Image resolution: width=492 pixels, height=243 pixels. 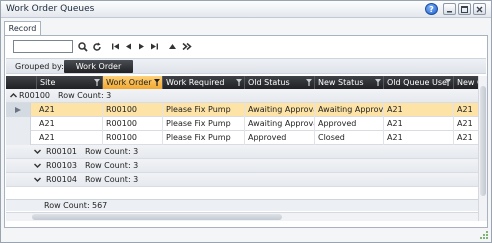 I want to click on group-key: R00100, so click(x=35, y=95).